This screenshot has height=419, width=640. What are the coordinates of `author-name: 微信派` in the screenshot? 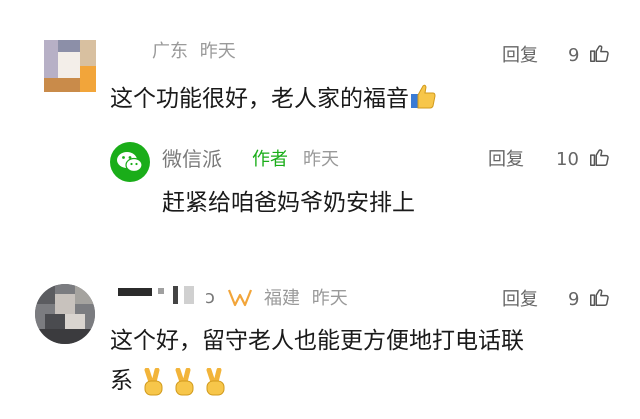 It's located at (192, 159).